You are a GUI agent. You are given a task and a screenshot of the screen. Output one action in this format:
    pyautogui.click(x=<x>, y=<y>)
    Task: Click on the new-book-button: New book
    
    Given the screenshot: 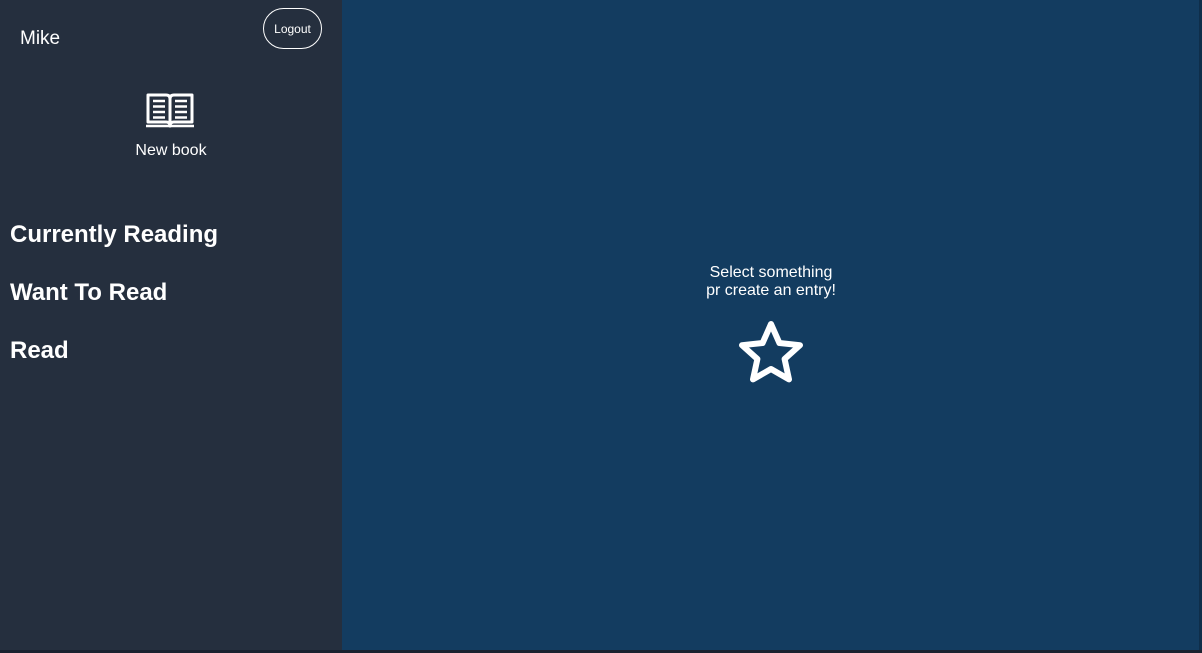 What is the action you would take?
    pyautogui.click(x=171, y=127)
    